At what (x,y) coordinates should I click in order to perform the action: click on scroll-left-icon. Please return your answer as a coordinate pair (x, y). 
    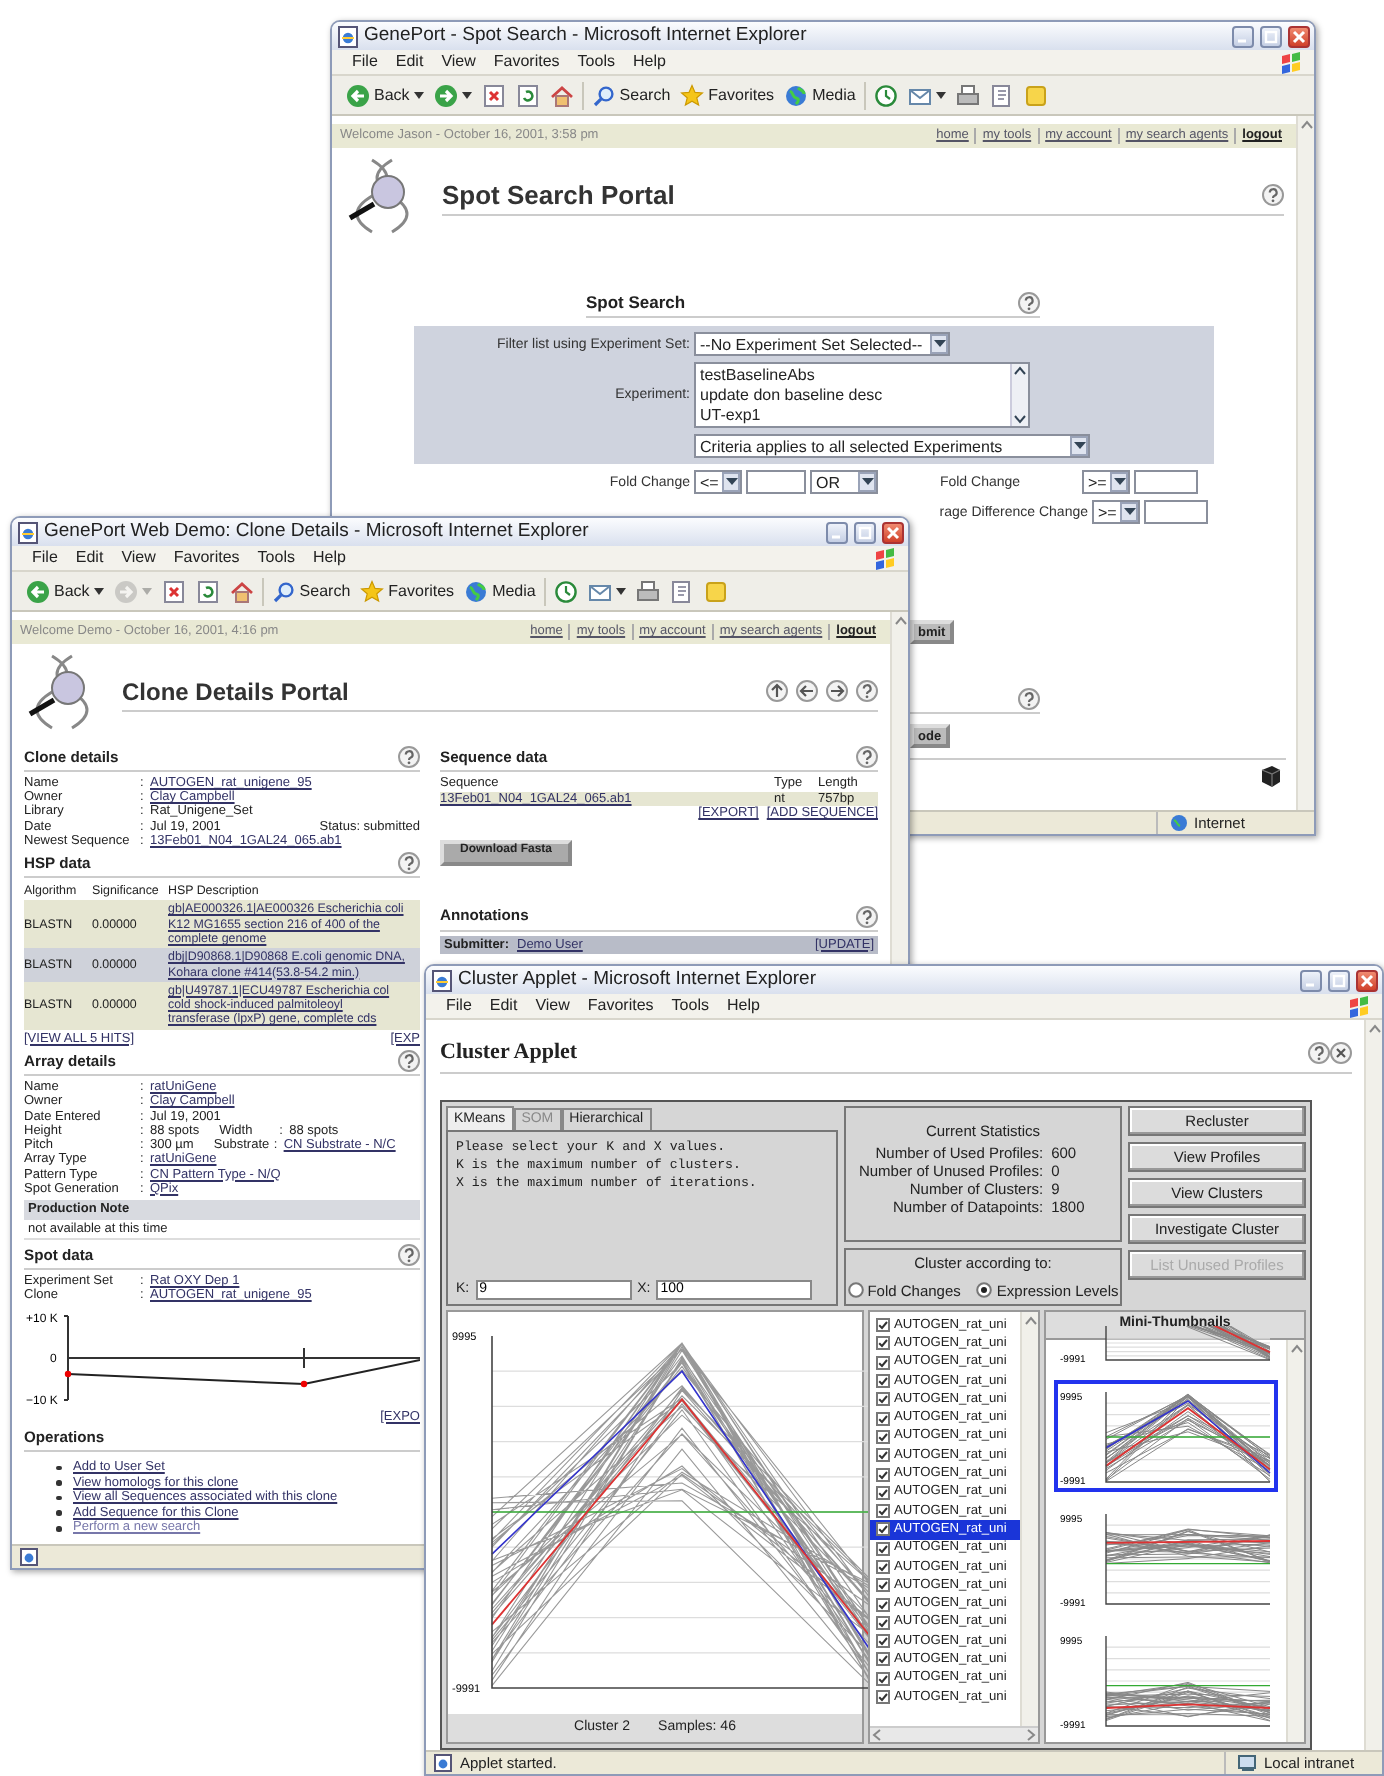
    Looking at the image, I should click on (876, 1735).